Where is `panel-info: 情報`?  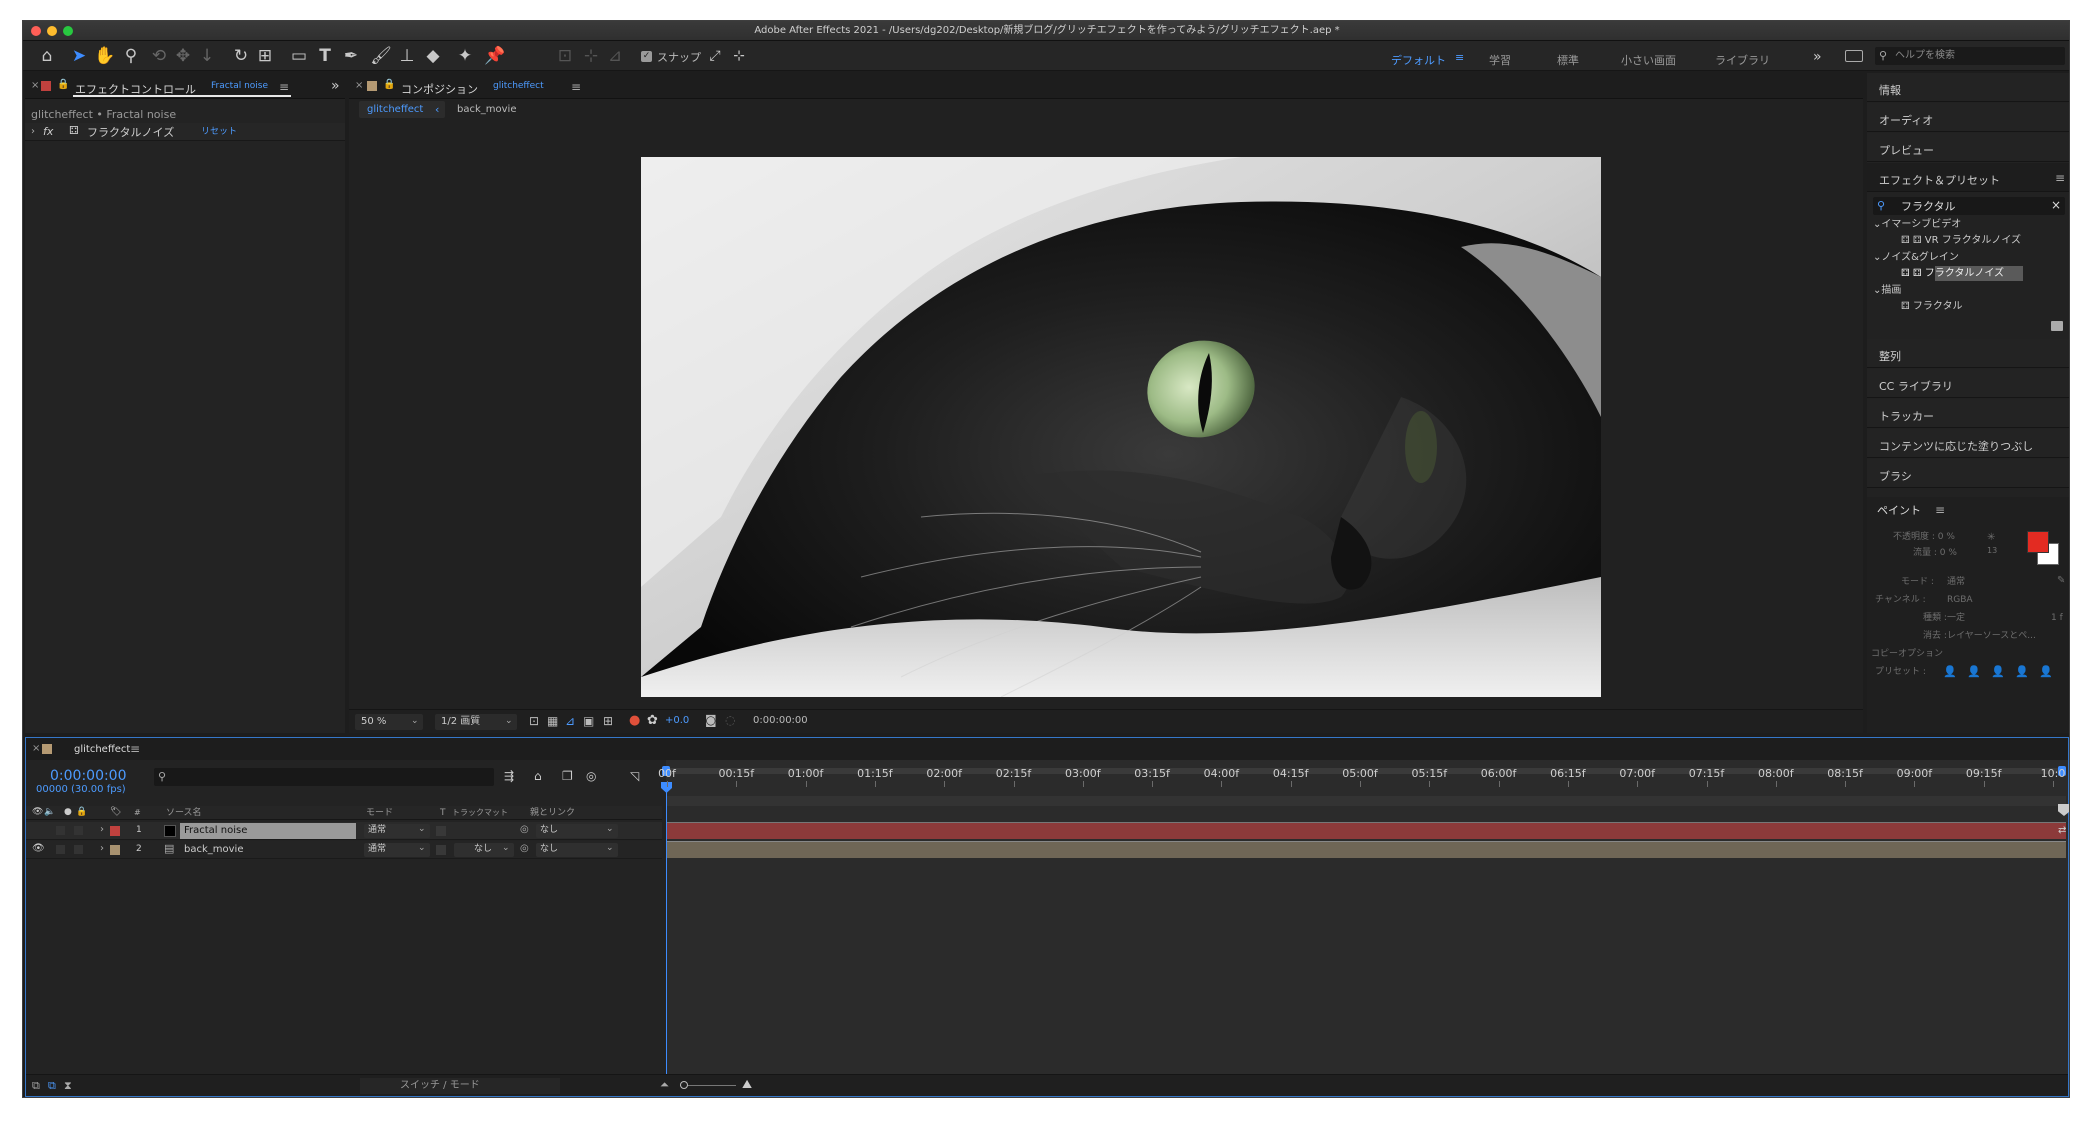
panel-info: 情報 is located at coordinates (1968, 87).